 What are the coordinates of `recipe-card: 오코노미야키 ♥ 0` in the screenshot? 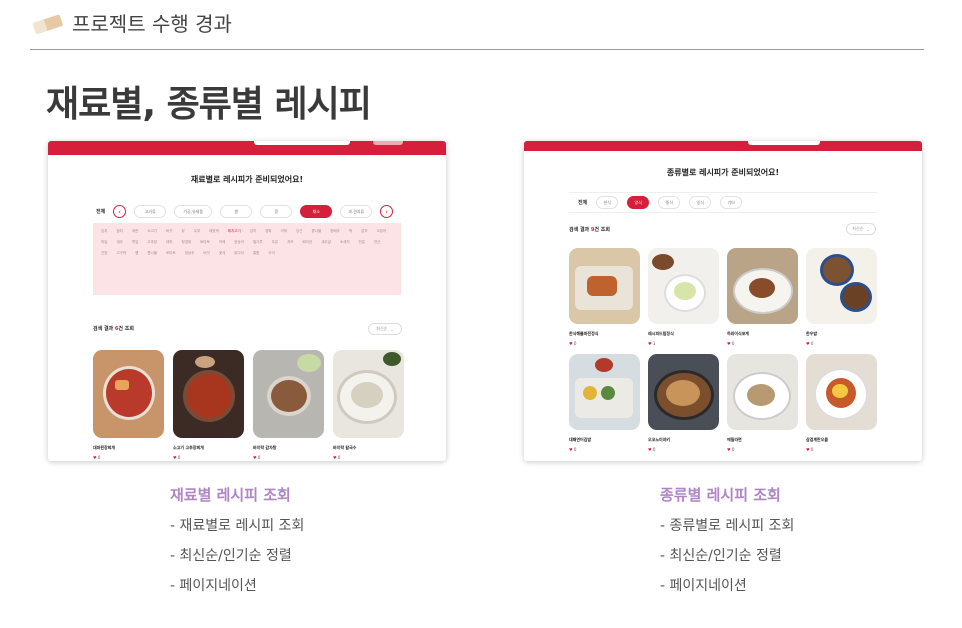 It's located at (683, 403).